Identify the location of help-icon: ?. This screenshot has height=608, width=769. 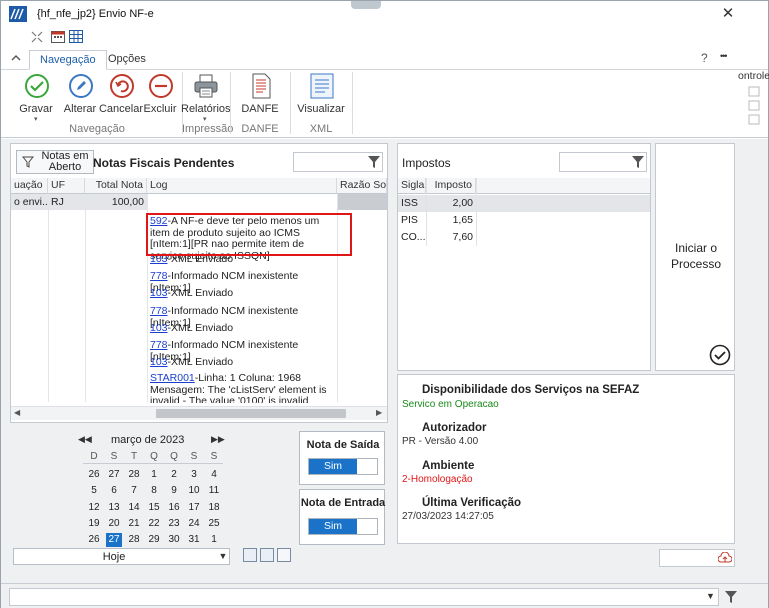
(704, 58).